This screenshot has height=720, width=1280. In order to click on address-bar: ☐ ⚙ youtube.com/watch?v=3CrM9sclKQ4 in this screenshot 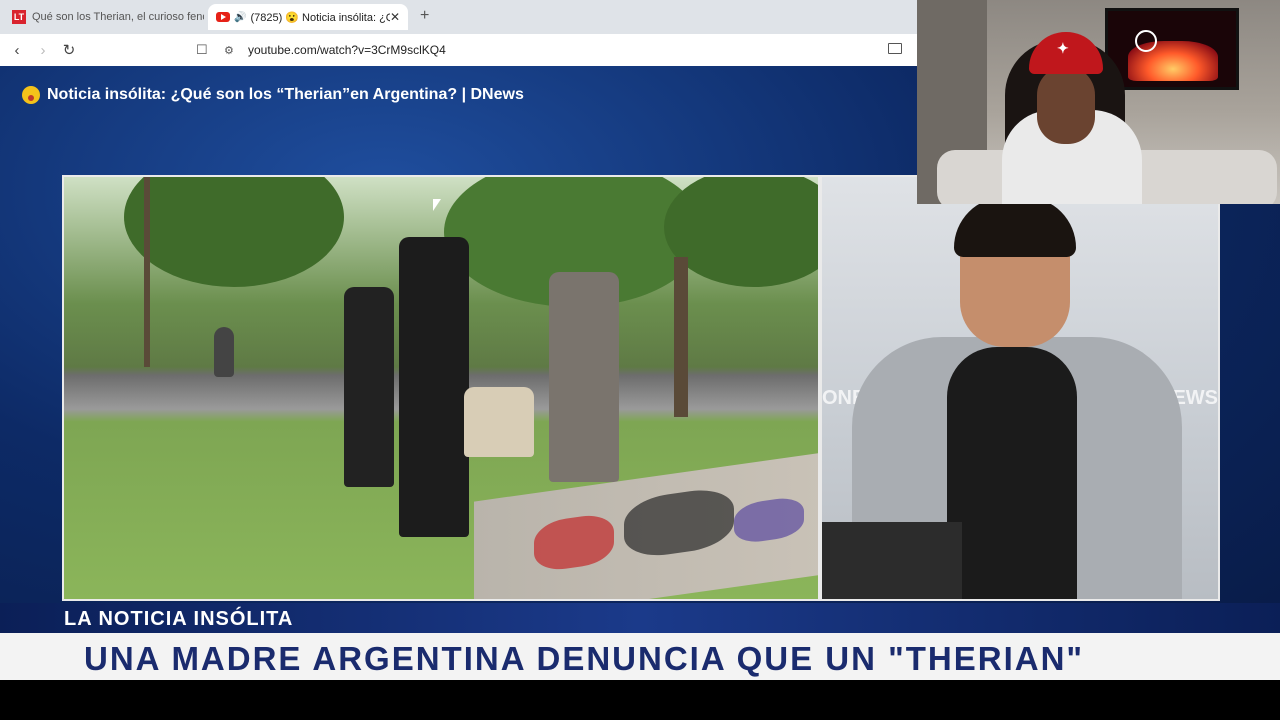, I will do `click(551, 50)`.